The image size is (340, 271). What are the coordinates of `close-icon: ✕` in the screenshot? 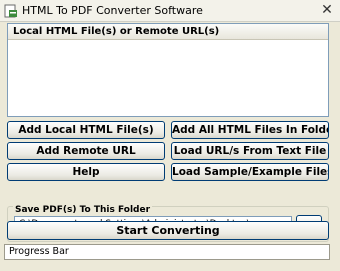 It's located at (327, 10).